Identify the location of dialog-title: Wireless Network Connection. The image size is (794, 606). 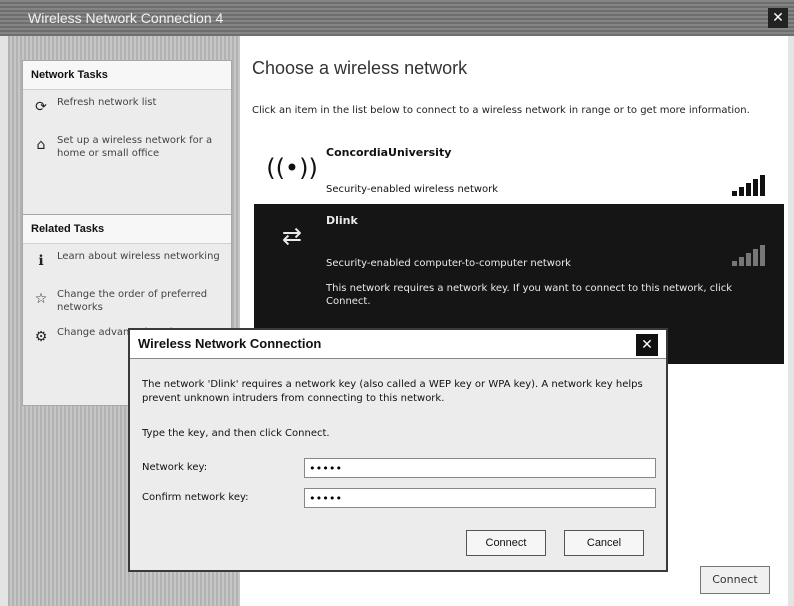
(398, 344).